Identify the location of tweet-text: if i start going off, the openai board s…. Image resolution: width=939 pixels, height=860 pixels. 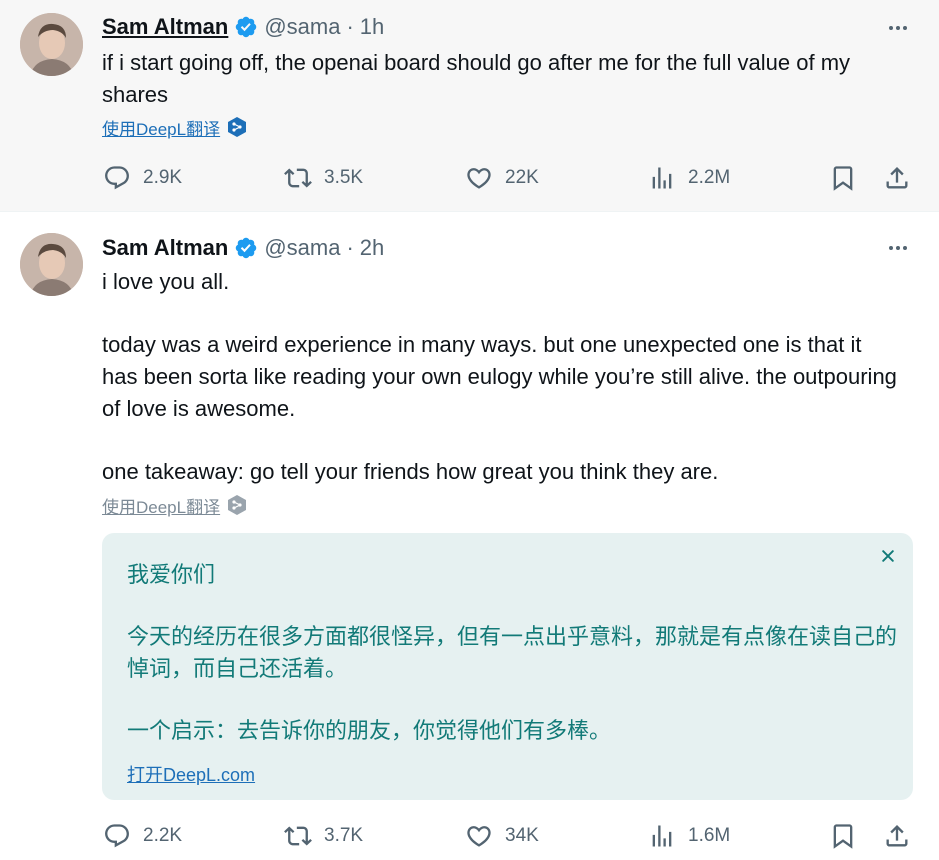
(502, 79).